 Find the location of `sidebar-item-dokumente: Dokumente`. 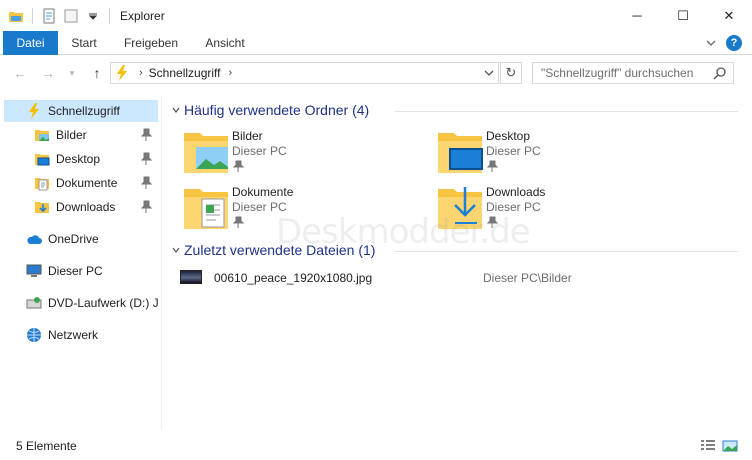

sidebar-item-dokumente: Dokumente is located at coordinates (81, 183).